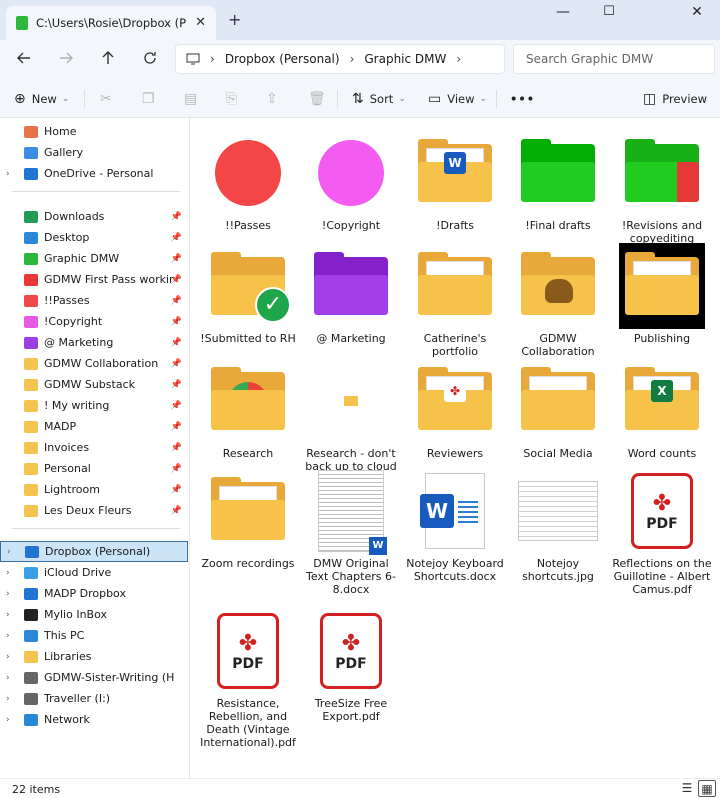  I want to click on sidebar-item-gdmw-first-pass-working-fol: GDMW First Pass working fol📌, so click(94, 279).